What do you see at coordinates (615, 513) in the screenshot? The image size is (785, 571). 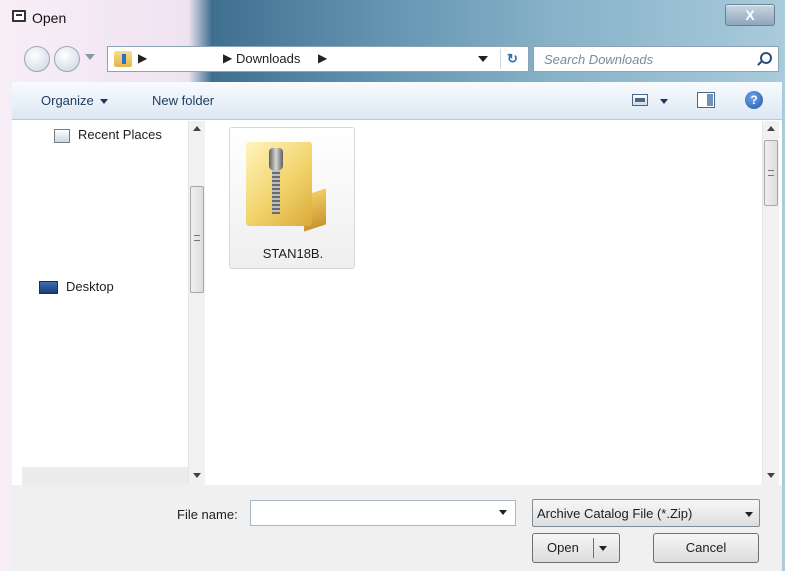 I see `file-type-value: Archive Catalog File (*.Zip)` at bounding box center [615, 513].